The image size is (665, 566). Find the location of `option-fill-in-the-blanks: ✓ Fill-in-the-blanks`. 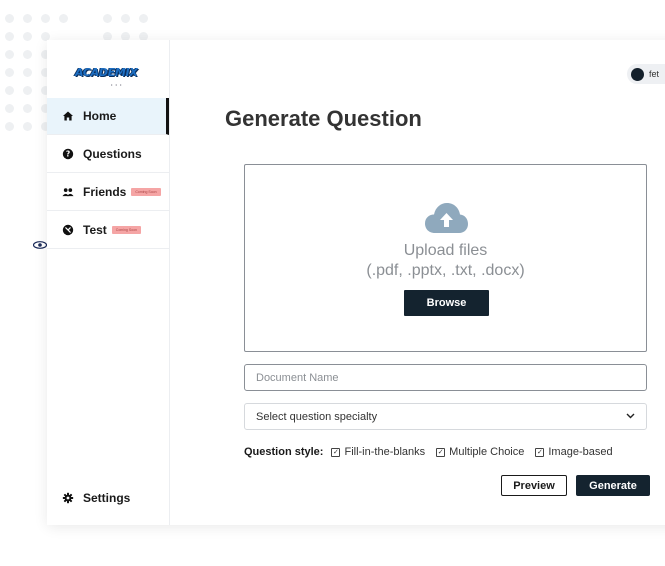

option-fill-in-the-blanks: ✓ Fill-in-the-blanks is located at coordinates (378, 452).